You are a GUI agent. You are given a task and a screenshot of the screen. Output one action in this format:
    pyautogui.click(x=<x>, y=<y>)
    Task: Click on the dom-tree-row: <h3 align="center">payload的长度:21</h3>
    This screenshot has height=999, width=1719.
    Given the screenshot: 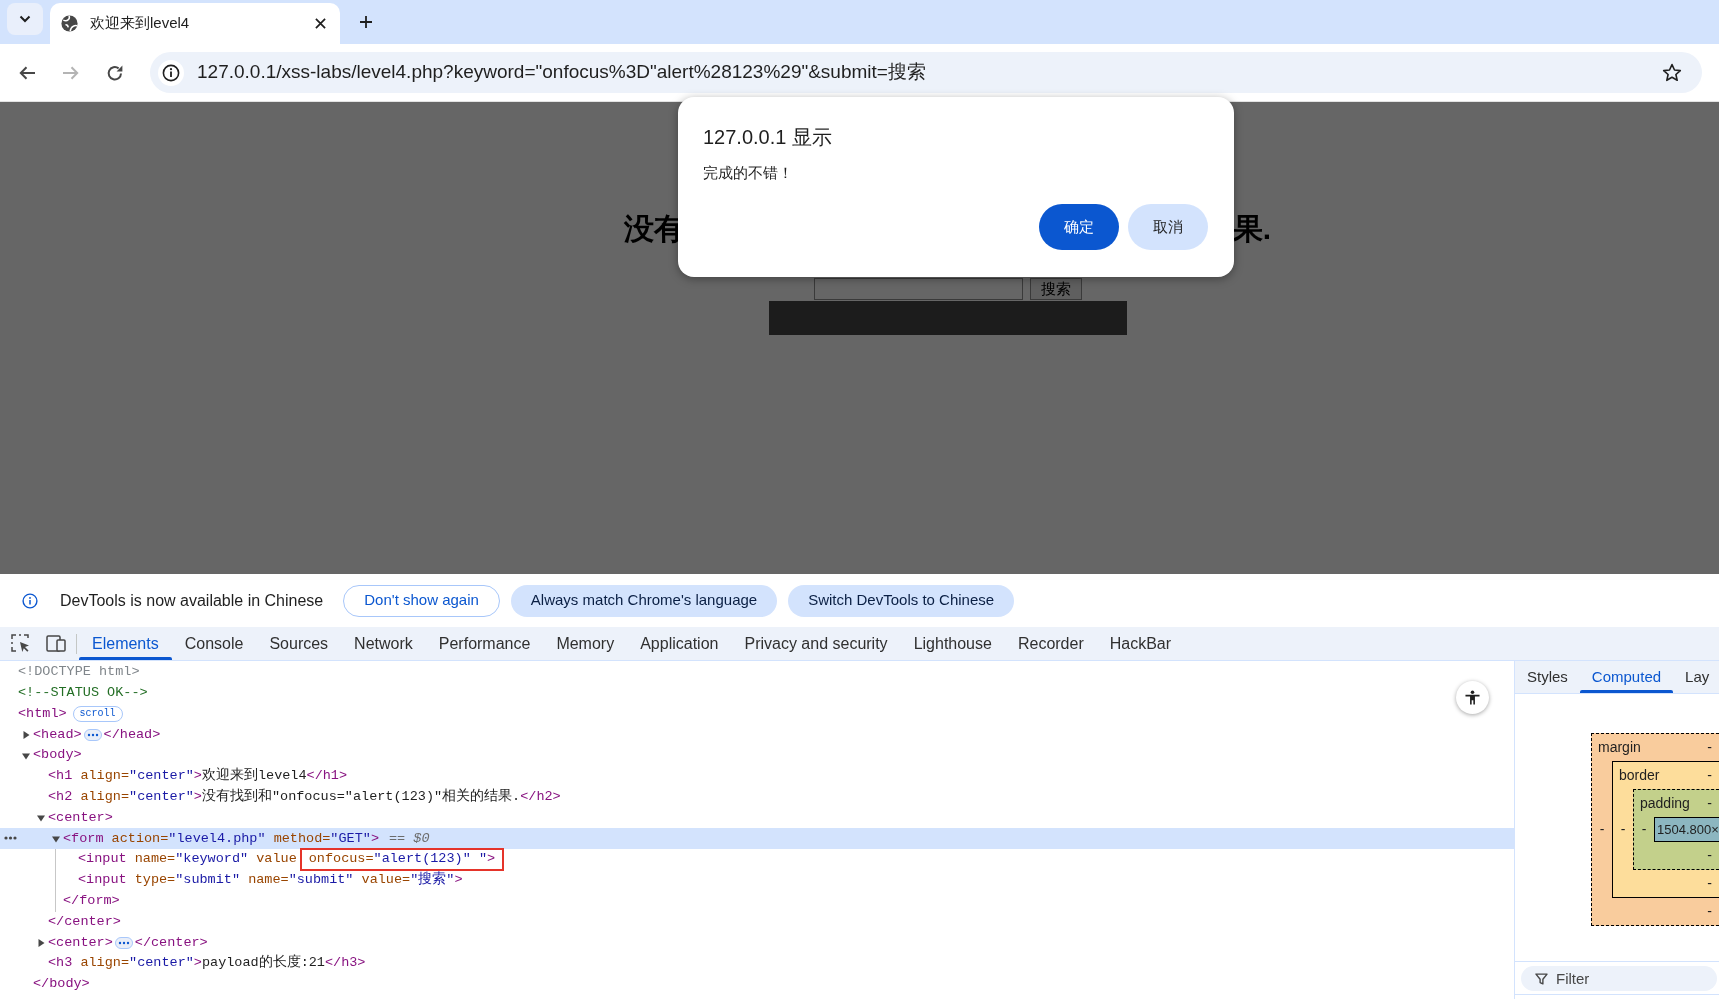 What is the action you would take?
    pyautogui.click(x=757, y=963)
    